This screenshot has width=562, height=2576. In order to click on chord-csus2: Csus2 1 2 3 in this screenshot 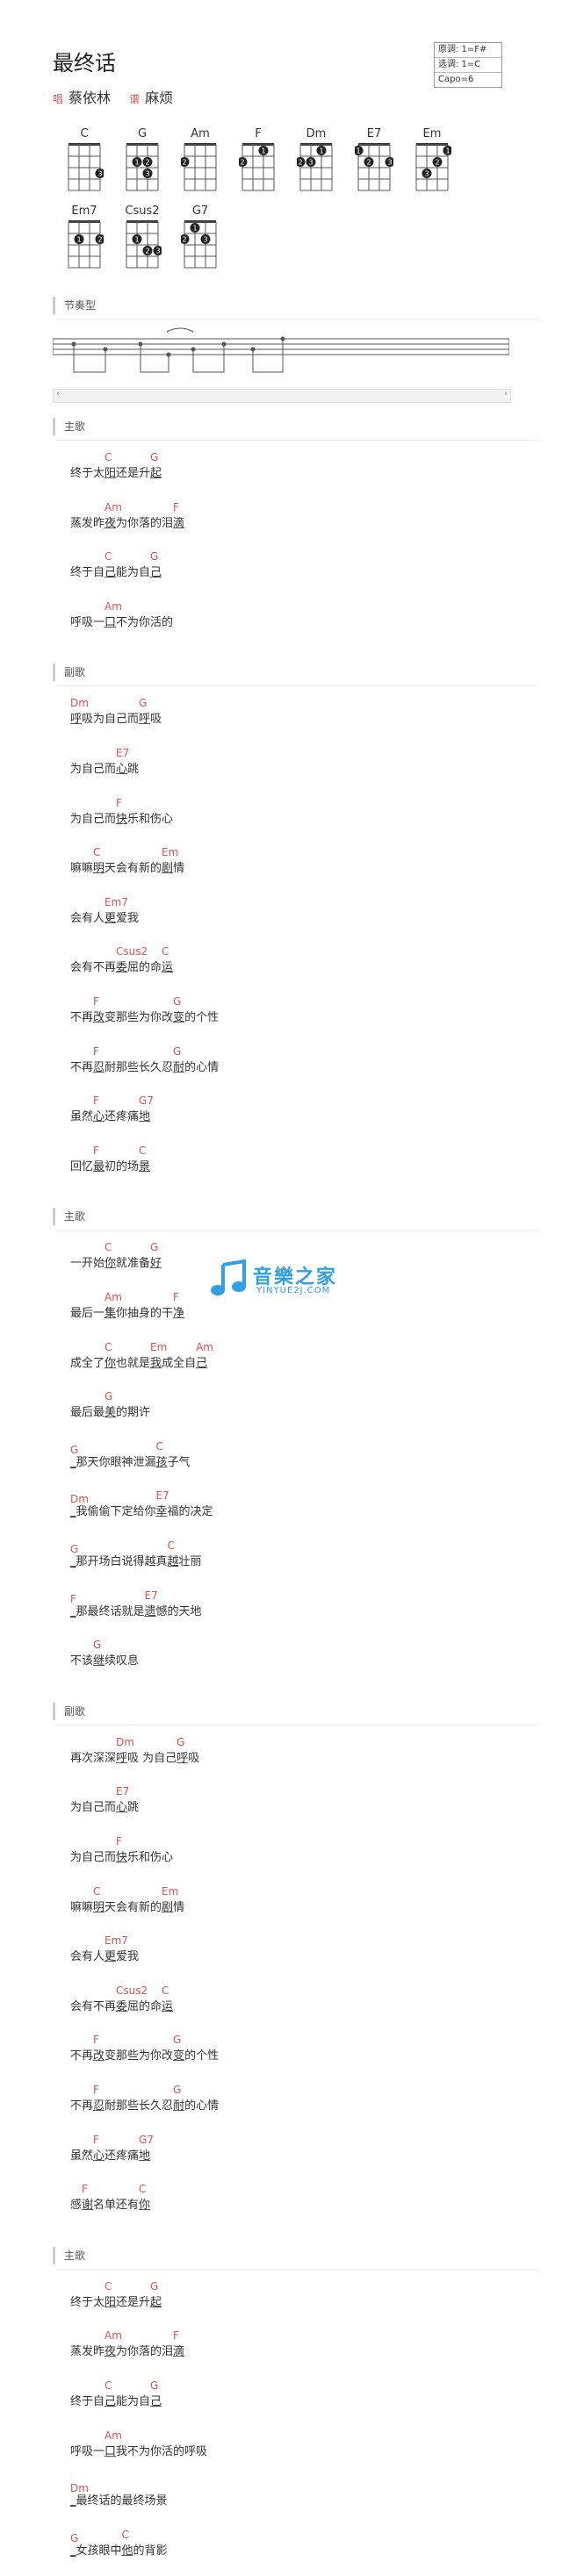, I will do `click(142, 238)`.